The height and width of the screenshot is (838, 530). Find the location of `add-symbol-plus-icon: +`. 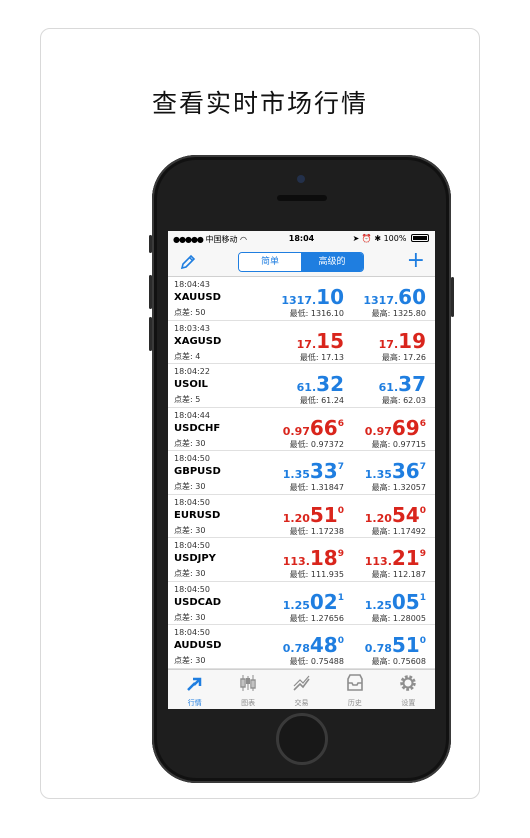

add-symbol-plus-icon: + is located at coordinates (416, 261).